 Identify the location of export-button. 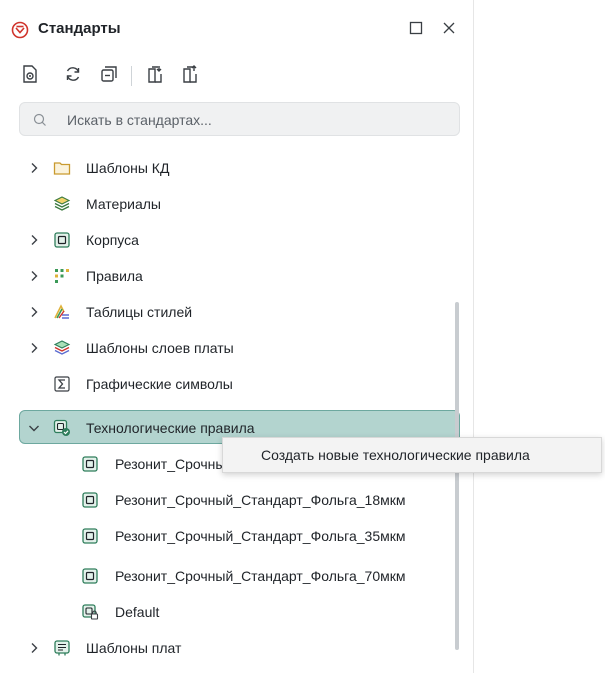
(155, 76).